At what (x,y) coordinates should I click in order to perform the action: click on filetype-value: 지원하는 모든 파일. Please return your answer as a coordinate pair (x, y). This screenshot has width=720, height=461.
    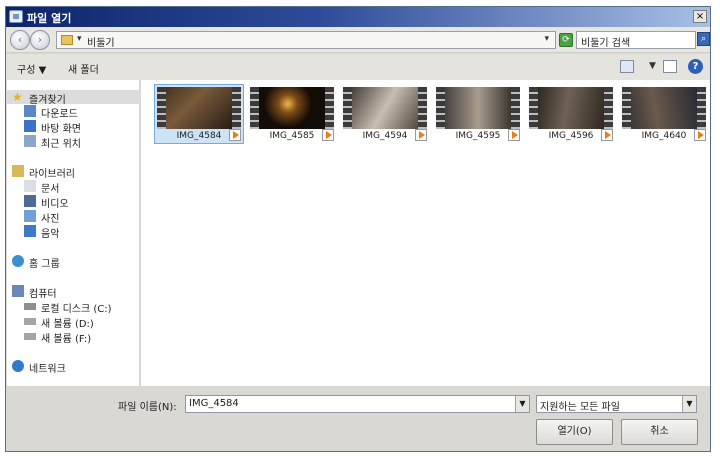
    Looking at the image, I should click on (580, 407).